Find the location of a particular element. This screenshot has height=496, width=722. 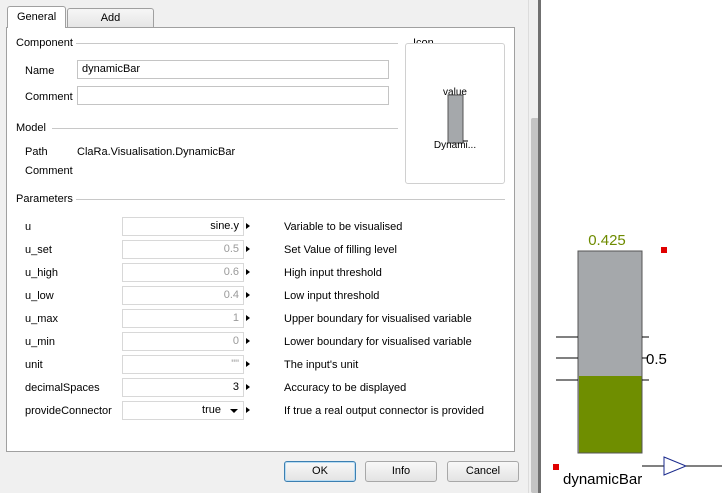

selection-marker-top-right is located at coordinates (664, 250).